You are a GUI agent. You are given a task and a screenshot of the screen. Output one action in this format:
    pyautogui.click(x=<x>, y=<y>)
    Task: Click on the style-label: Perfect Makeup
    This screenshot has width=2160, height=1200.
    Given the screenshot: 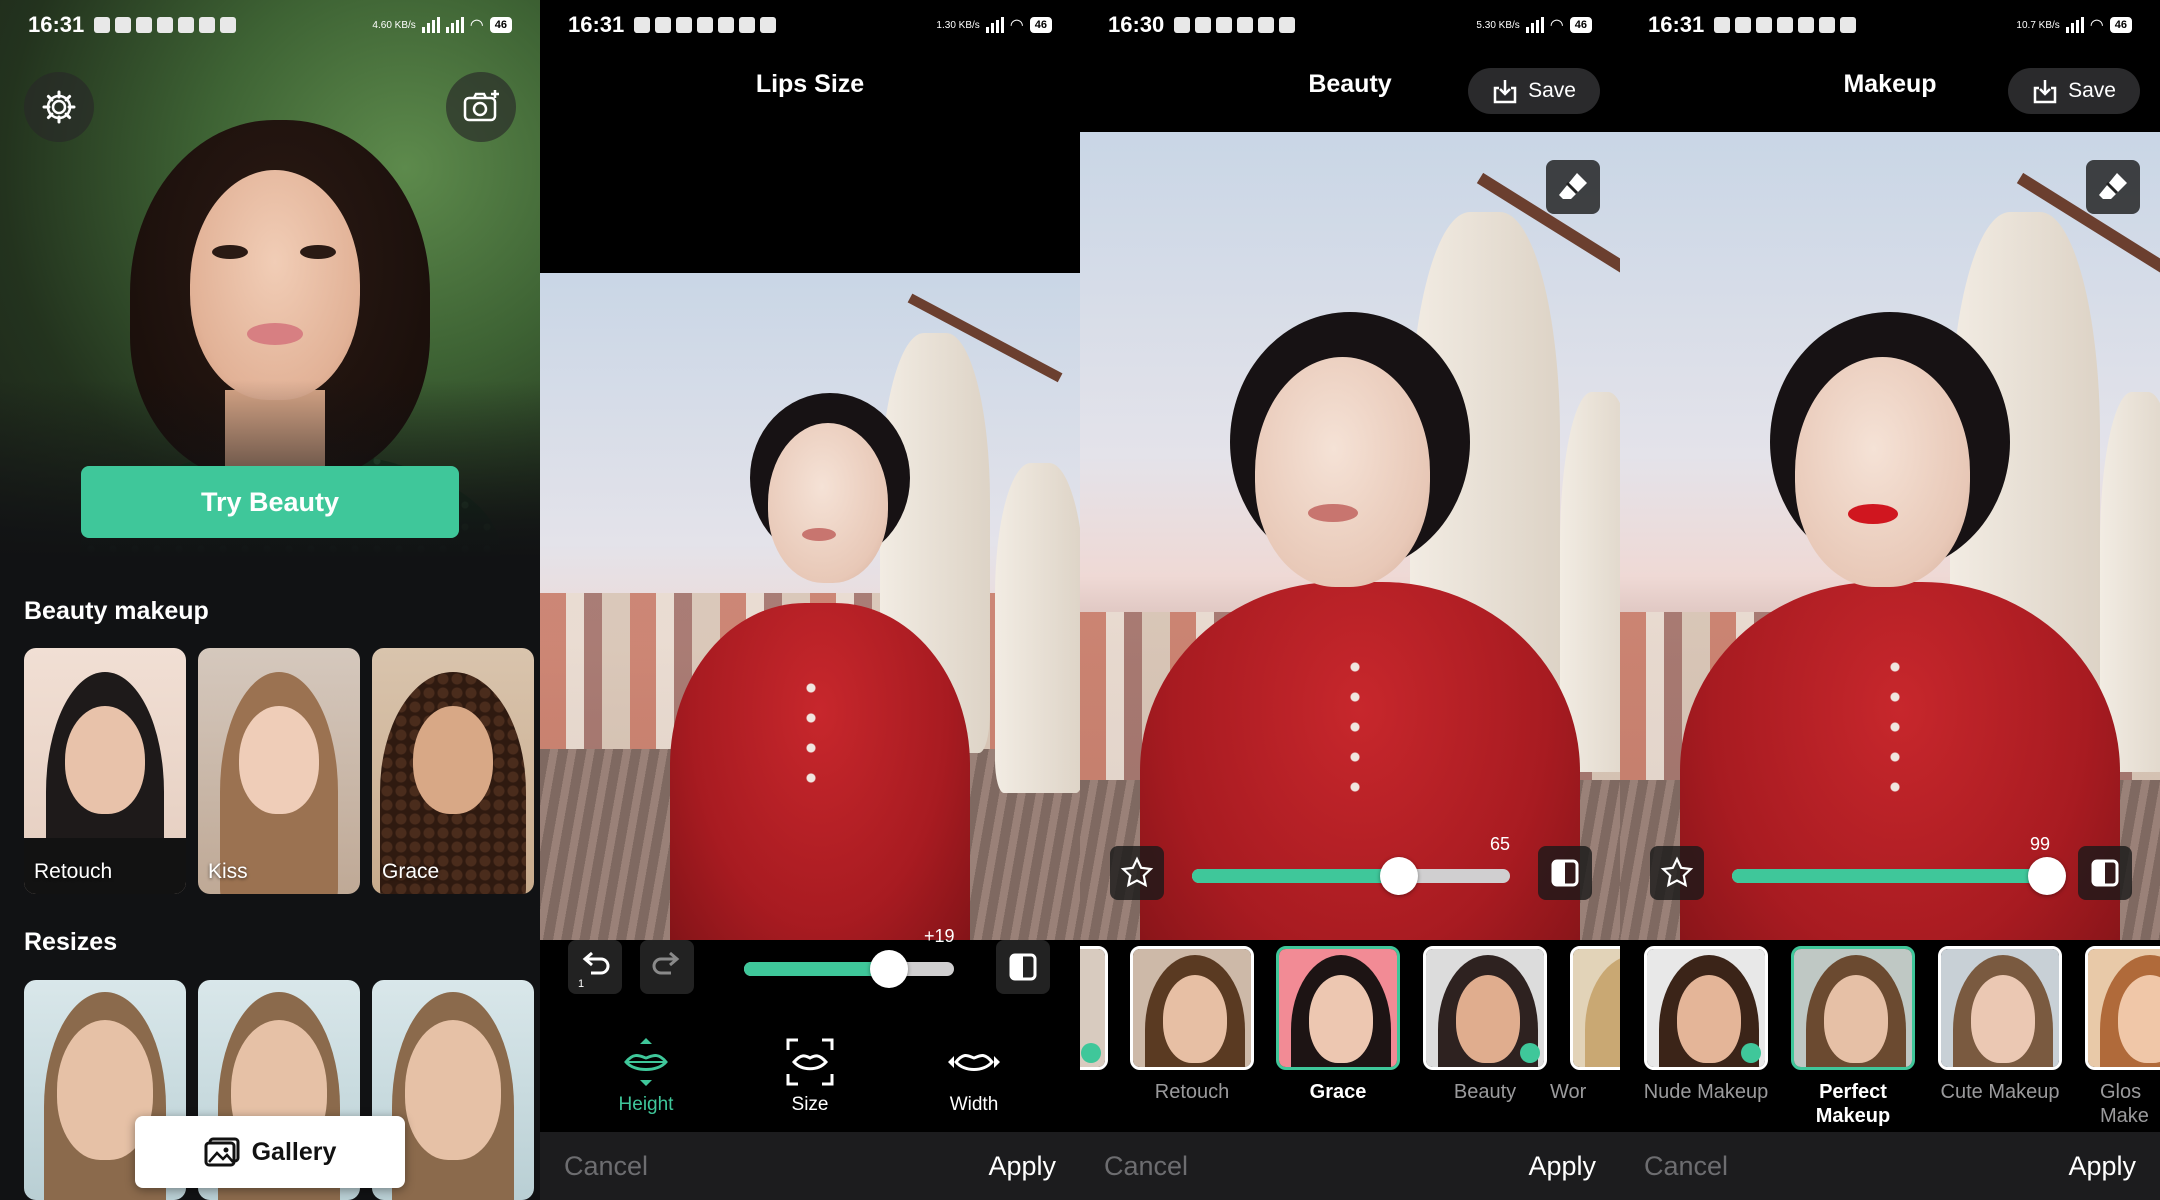 What is the action you would take?
    pyautogui.click(x=1853, y=1104)
    